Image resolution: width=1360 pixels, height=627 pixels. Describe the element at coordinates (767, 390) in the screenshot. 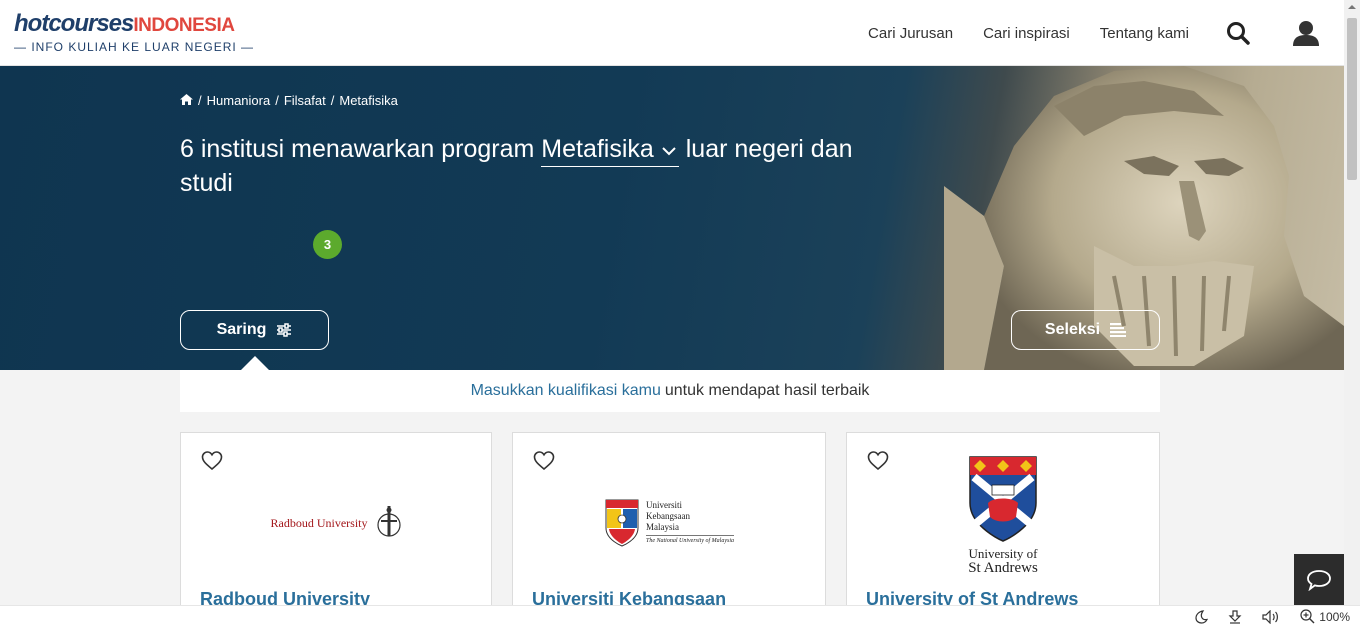

I see `qualification-rest-text: untuk mendapat hasil terbaik` at that location.